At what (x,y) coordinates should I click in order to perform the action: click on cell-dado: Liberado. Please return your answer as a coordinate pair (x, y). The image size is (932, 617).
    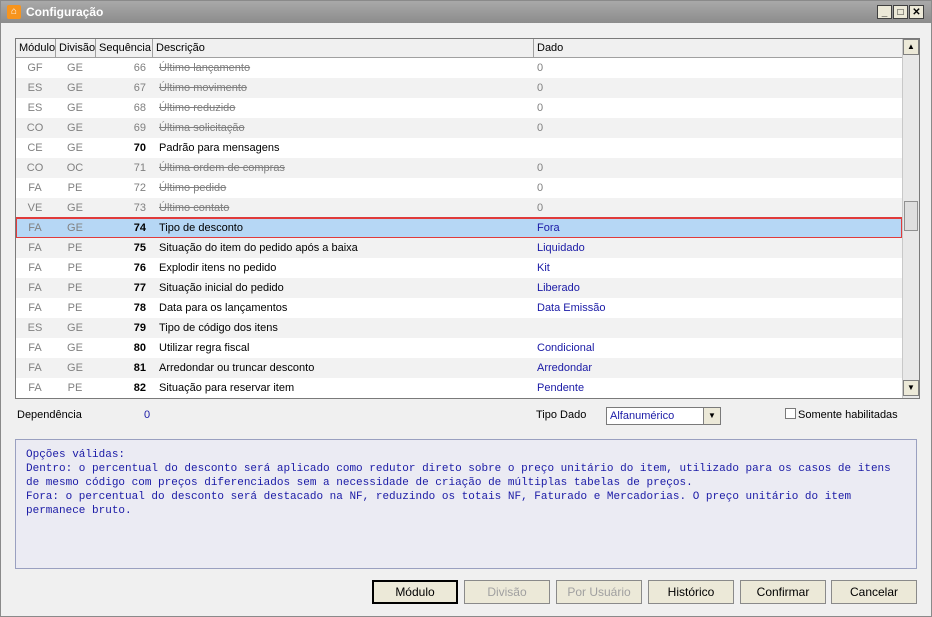
    Looking at the image, I should click on (558, 288).